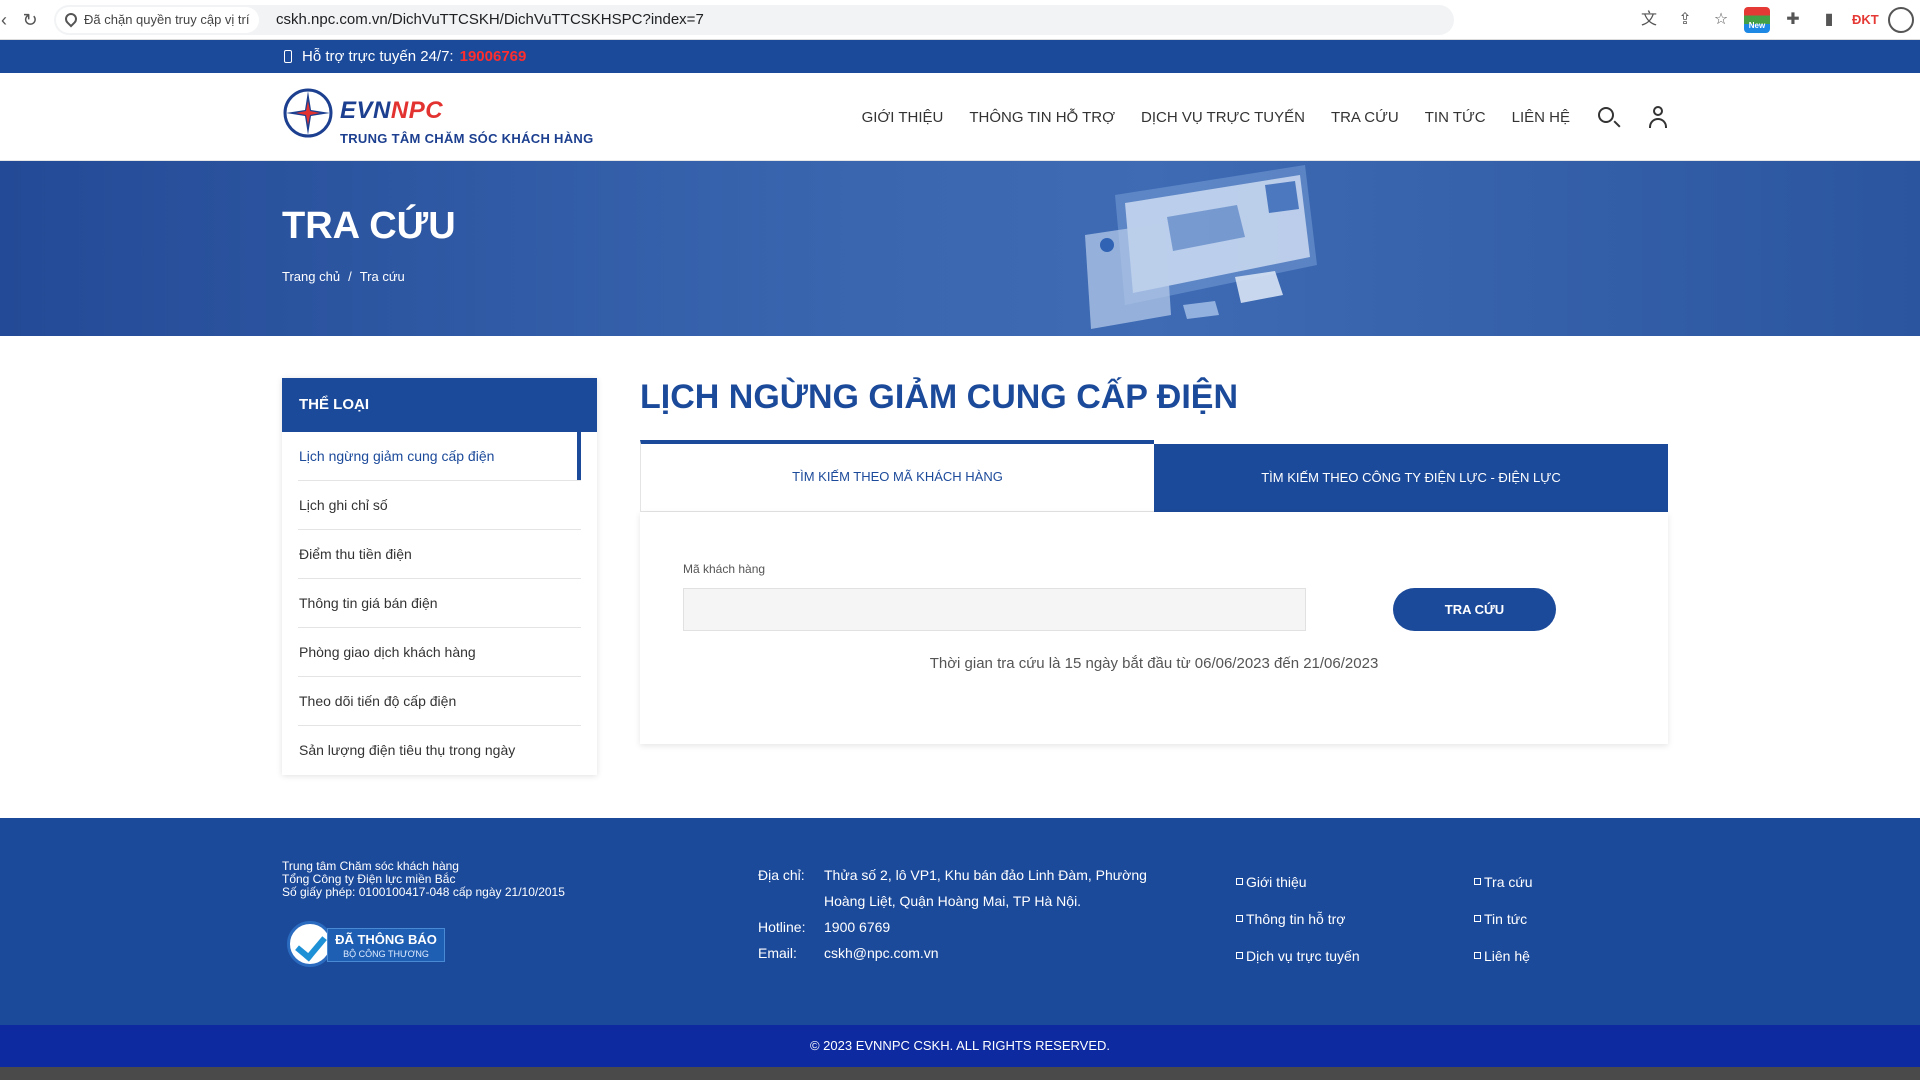 Image resolution: width=1920 pixels, height=1080 pixels. I want to click on page-title: TRA CỨU, so click(369, 226).